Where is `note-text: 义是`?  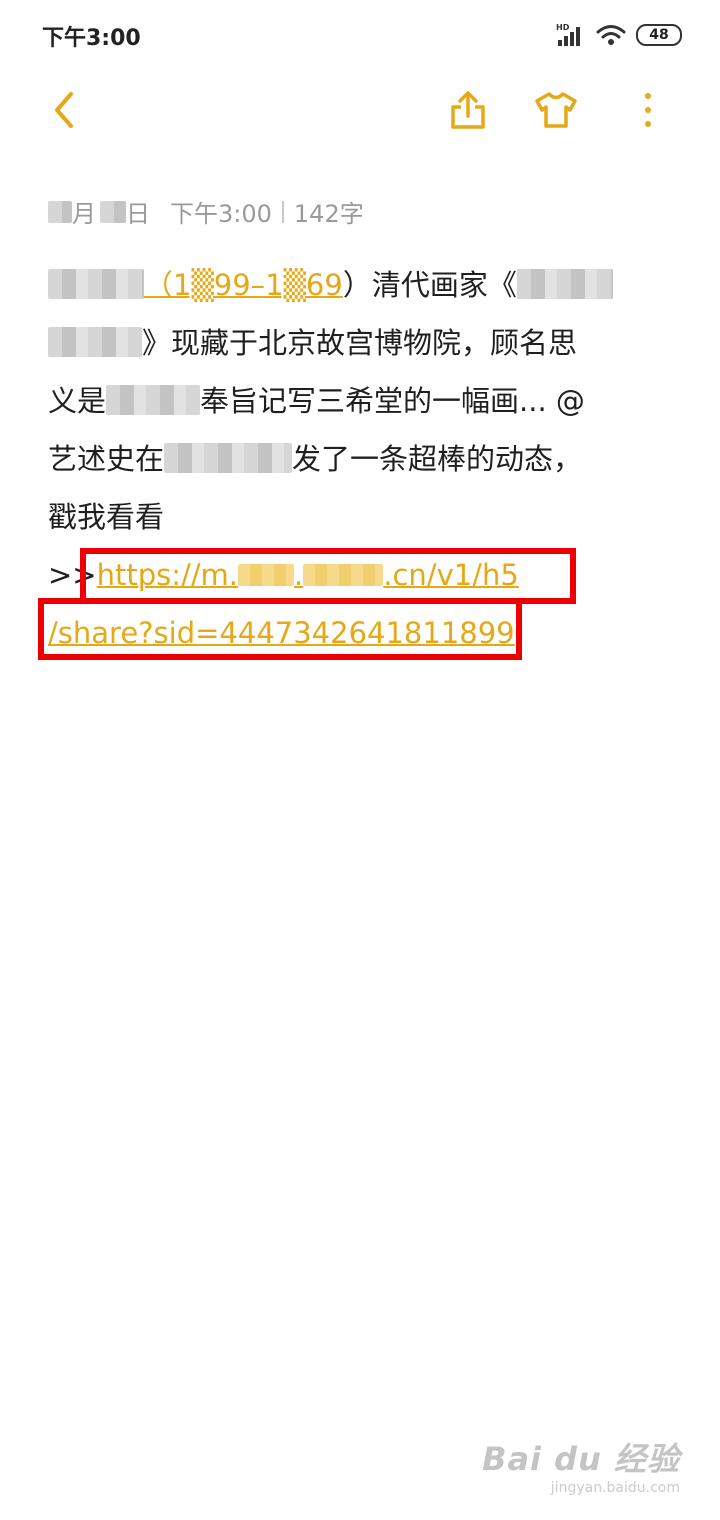
note-text: 义是 is located at coordinates (77, 401).